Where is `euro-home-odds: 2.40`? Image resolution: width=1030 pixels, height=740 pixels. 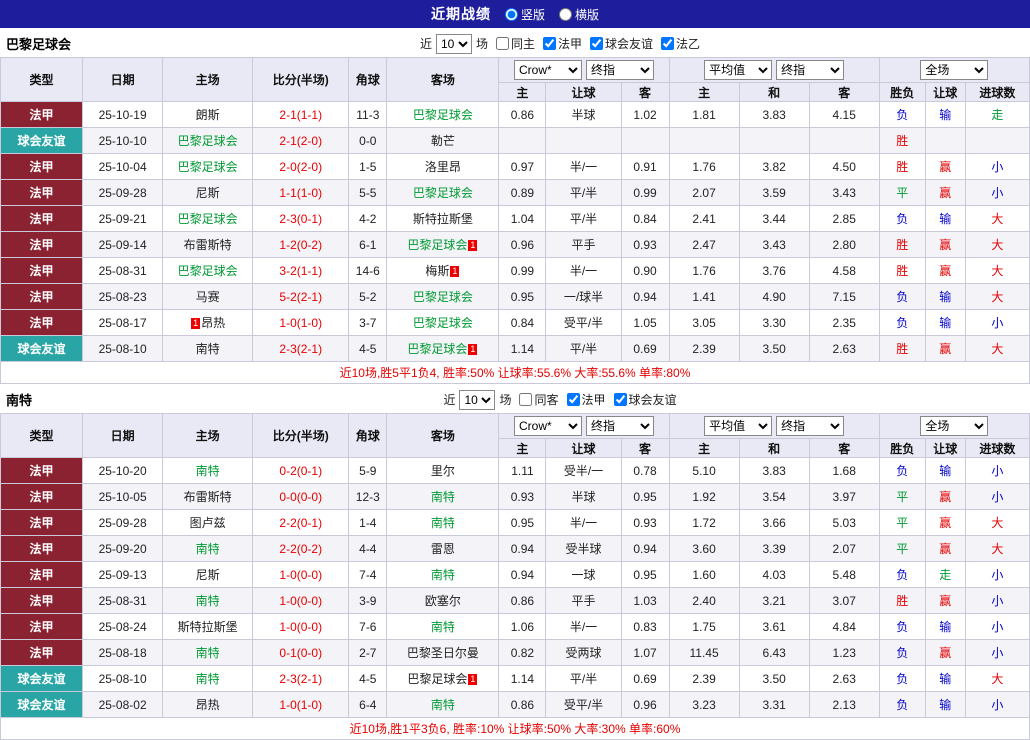
euro-home-odds: 2.40 is located at coordinates (704, 600).